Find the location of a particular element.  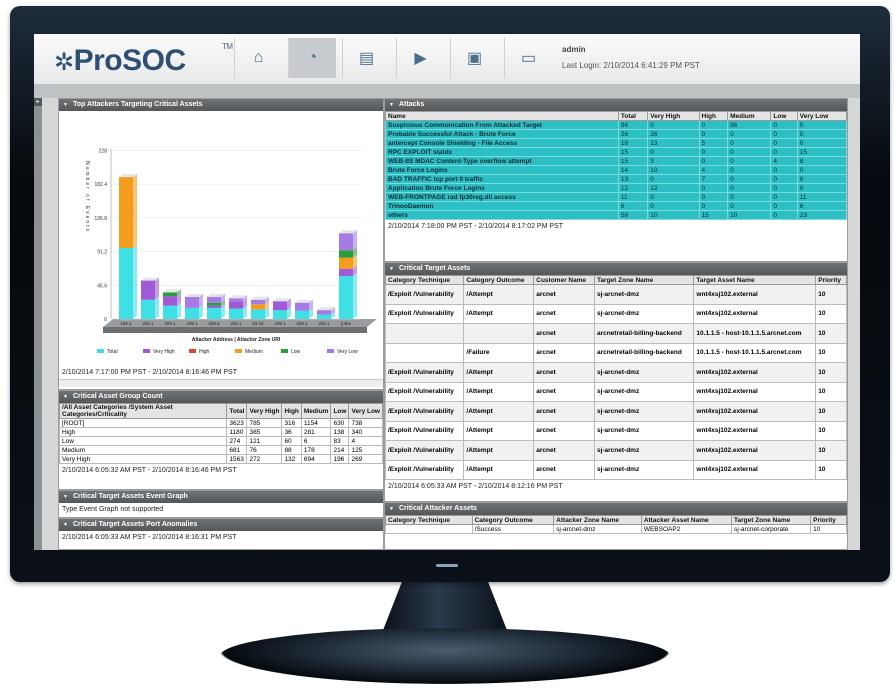

column-header: Customer Name is located at coordinates (564, 280).